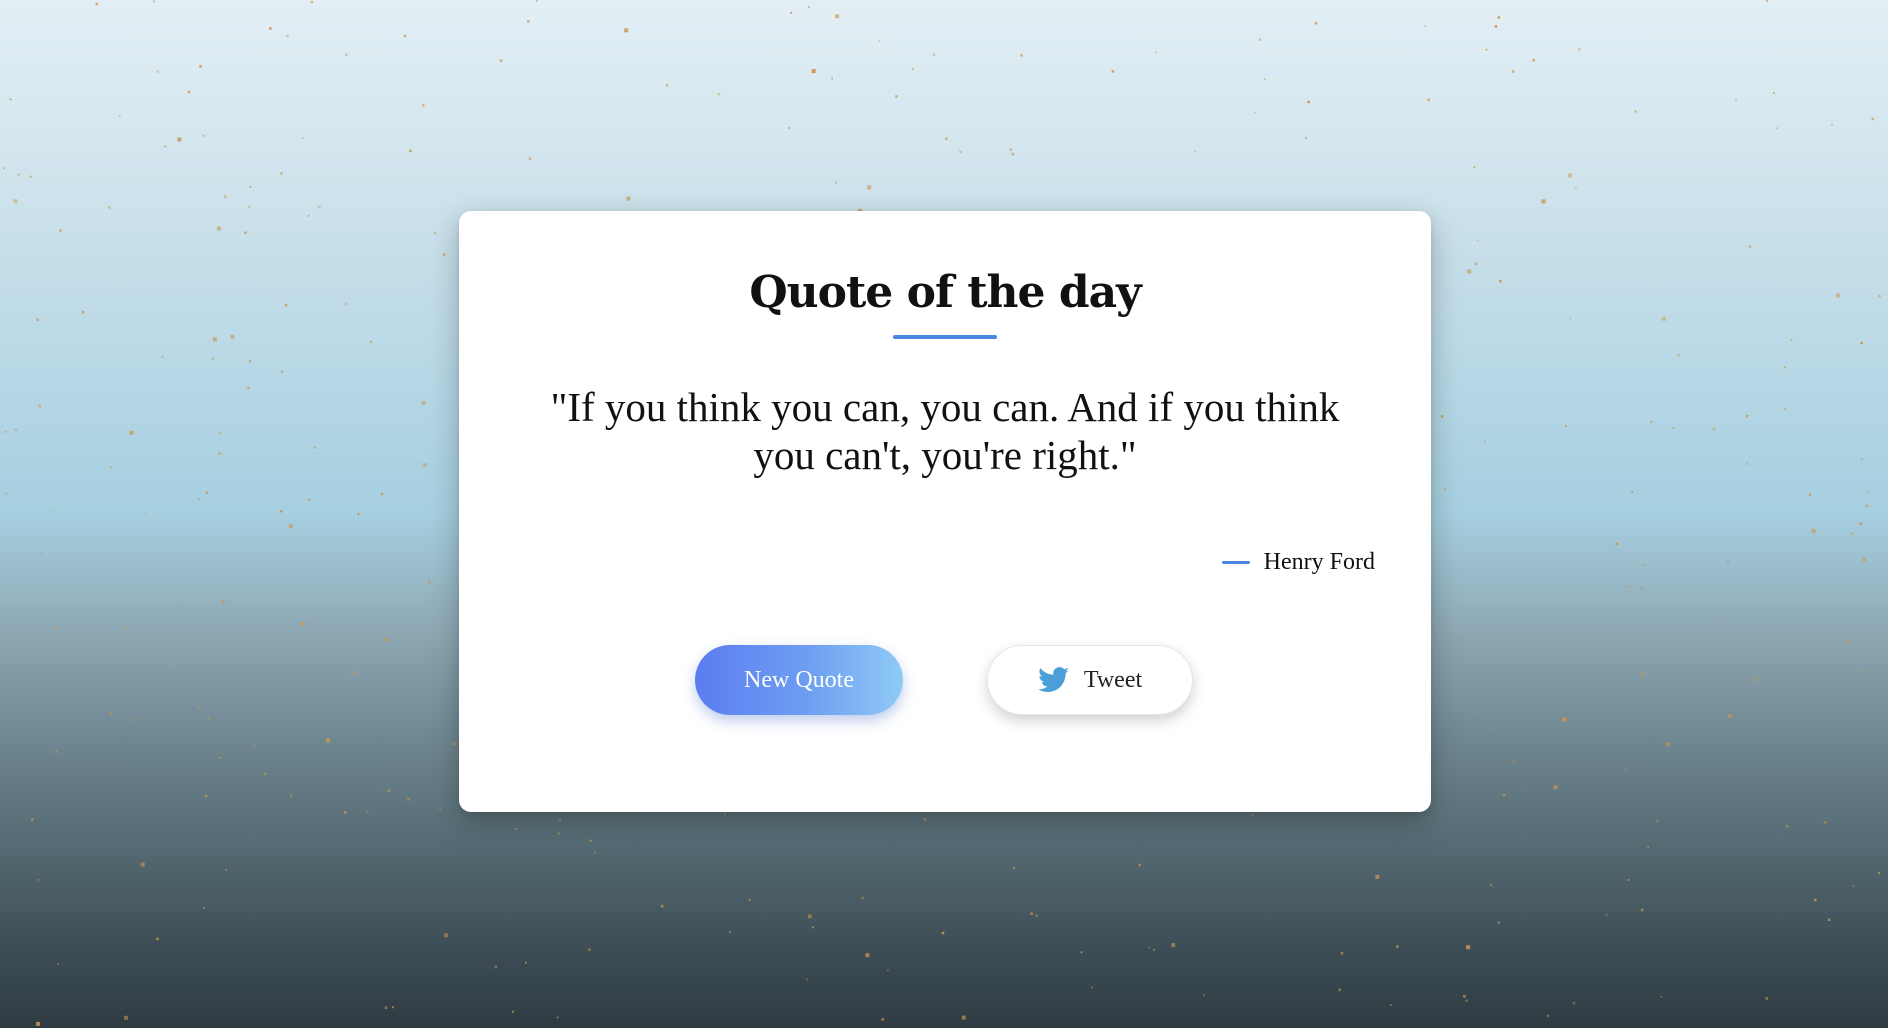 This screenshot has height=1028, width=1888. I want to click on new-quote-button: New Quote, so click(799, 680).